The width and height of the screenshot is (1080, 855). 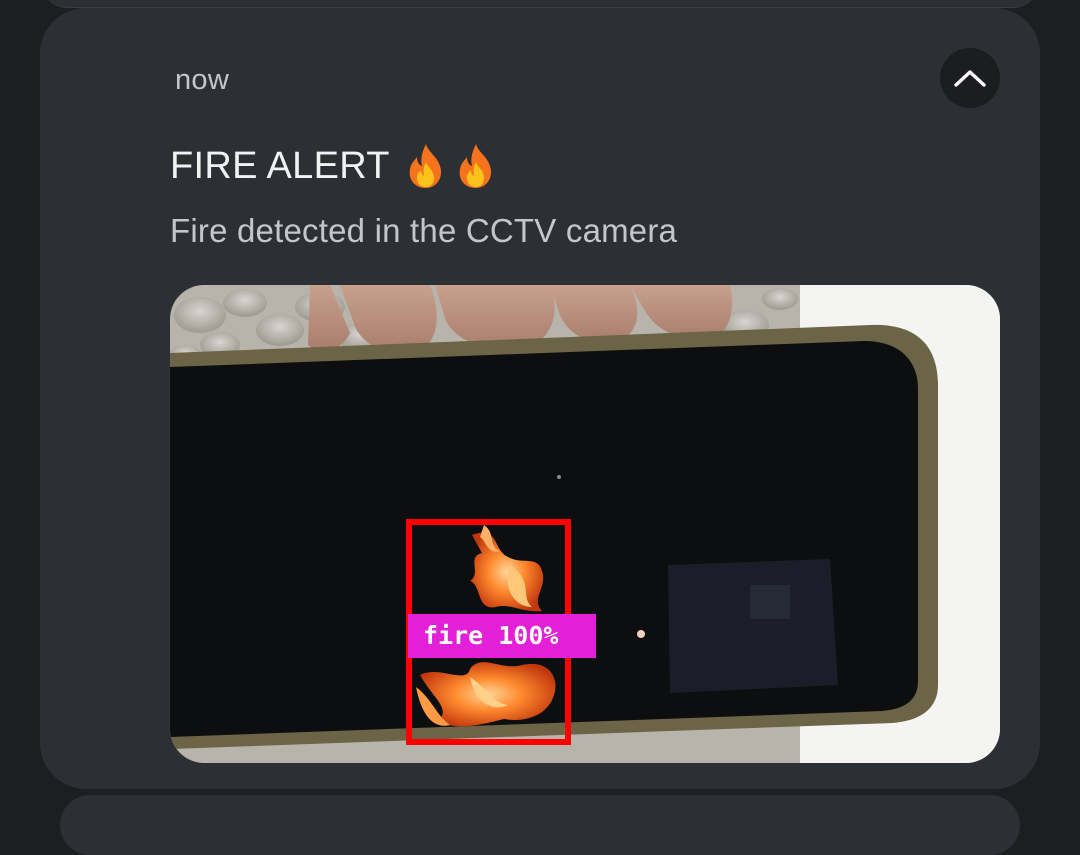 What do you see at coordinates (540, 4) in the screenshot?
I see `previous-notification-card` at bounding box center [540, 4].